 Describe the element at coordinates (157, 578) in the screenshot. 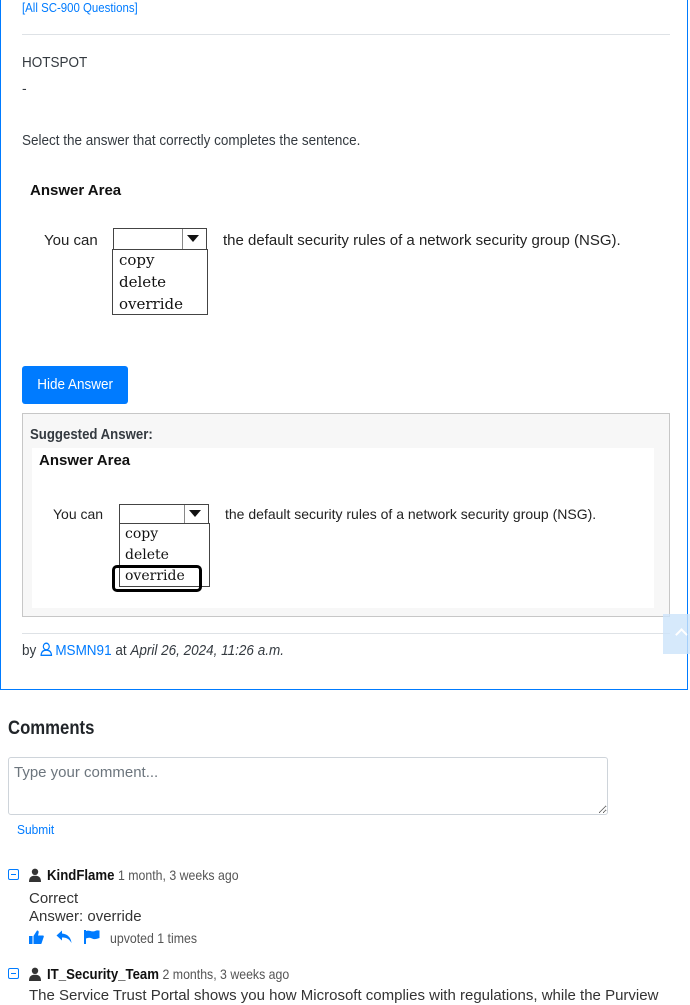

I see `selected-answer-highlight` at that location.